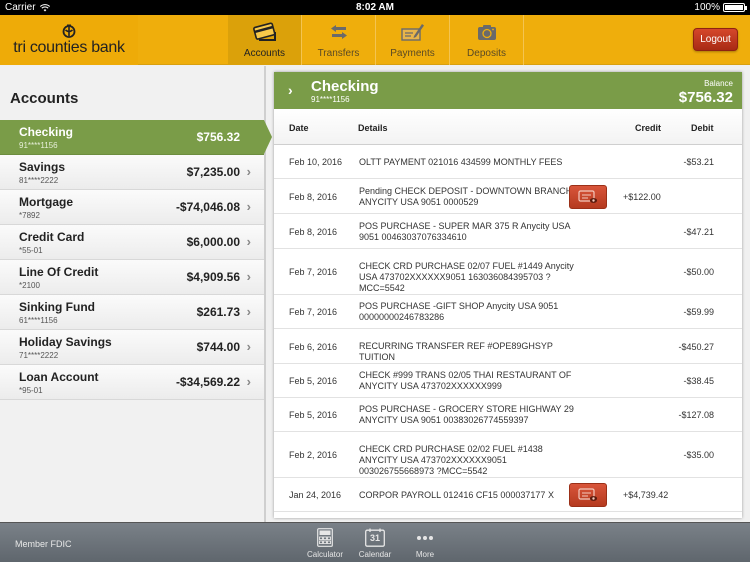 The width and height of the screenshot is (750, 562). What do you see at coordinates (425, 554) in the screenshot?
I see `more-label: More` at bounding box center [425, 554].